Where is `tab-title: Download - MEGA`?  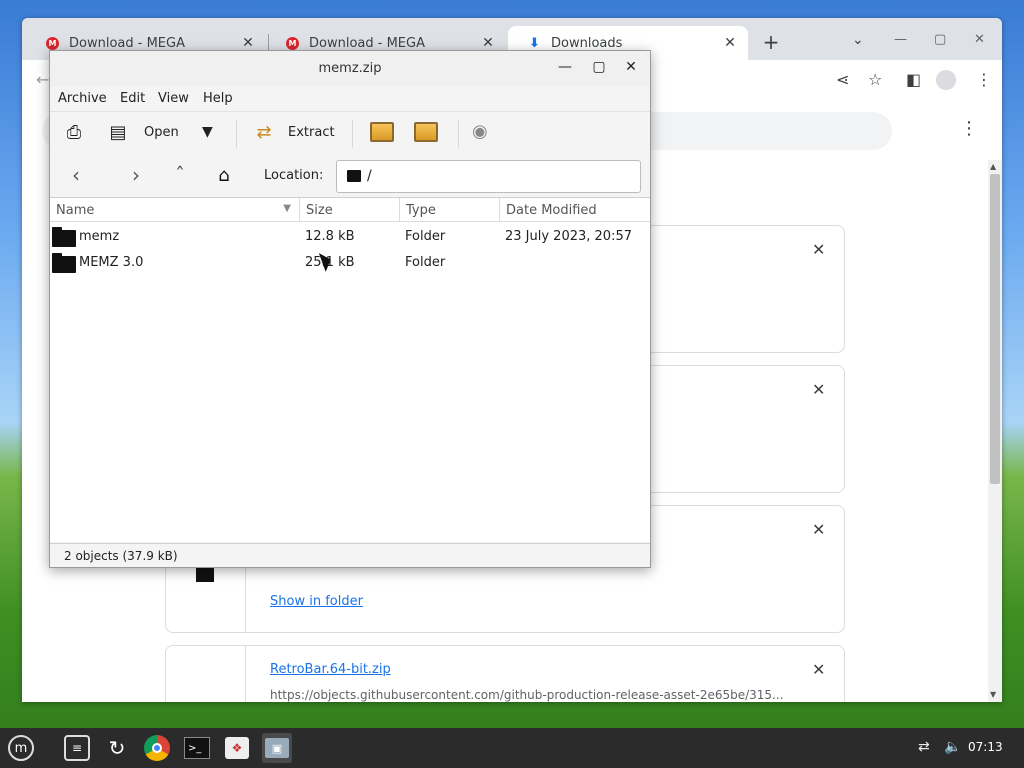
tab-title: Download - MEGA is located at coordinates (127, 43).